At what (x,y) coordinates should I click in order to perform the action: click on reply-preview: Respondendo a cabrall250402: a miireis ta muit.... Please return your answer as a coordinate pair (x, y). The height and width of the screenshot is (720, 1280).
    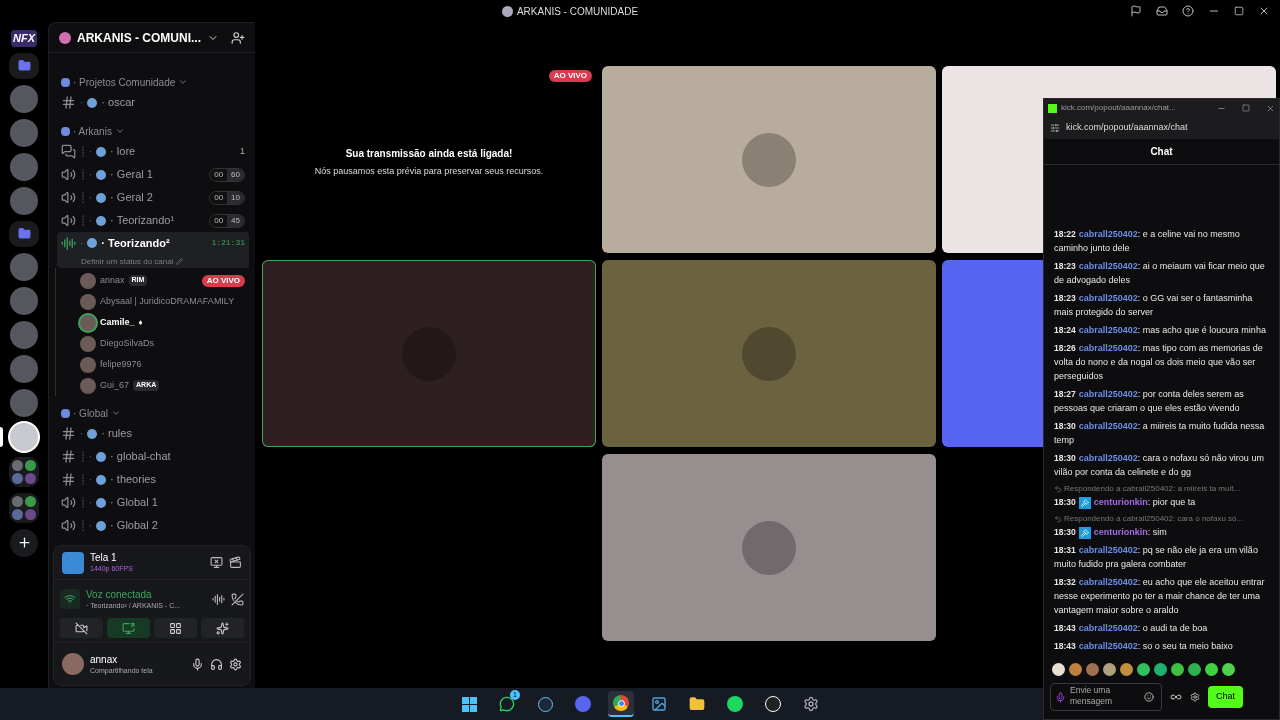
    Looking at the image, I should click on (1162, 489).